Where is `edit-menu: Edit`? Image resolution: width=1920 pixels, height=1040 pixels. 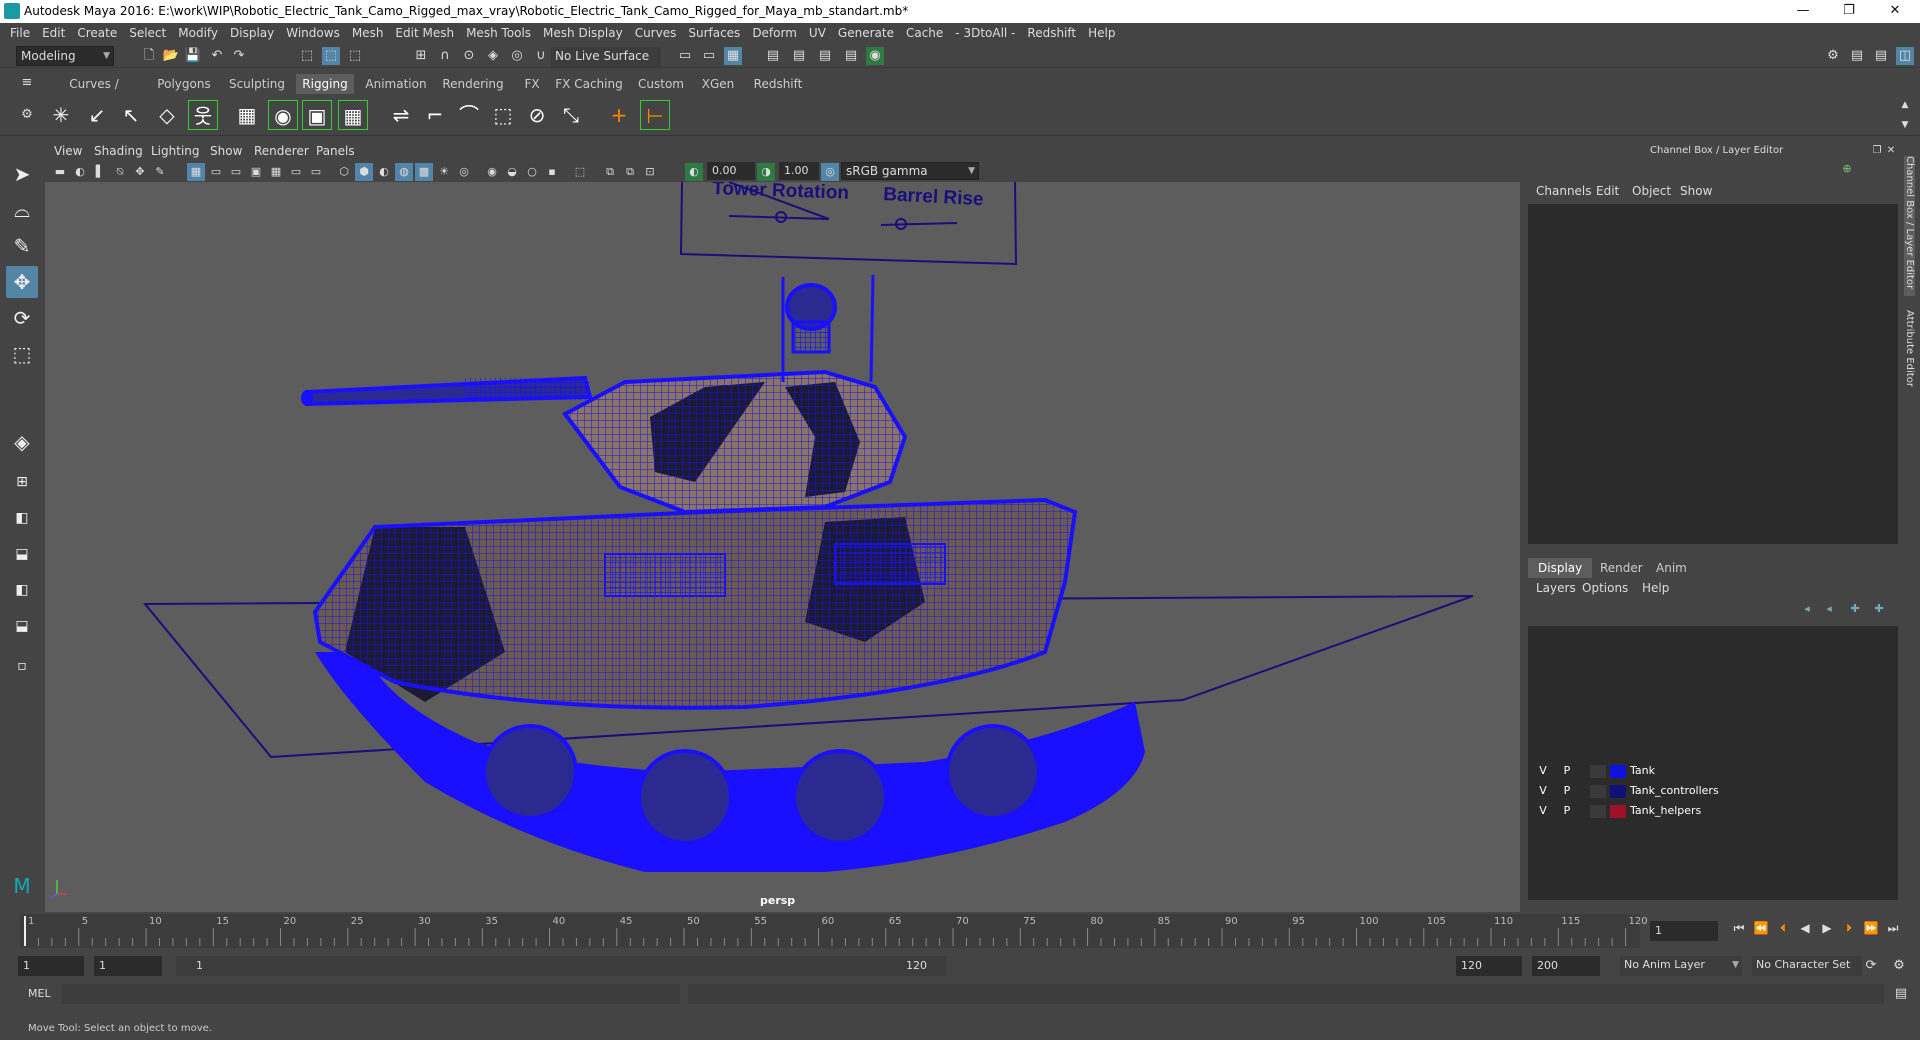
edit-menu: Edit is located at coordinates (1607, 191).